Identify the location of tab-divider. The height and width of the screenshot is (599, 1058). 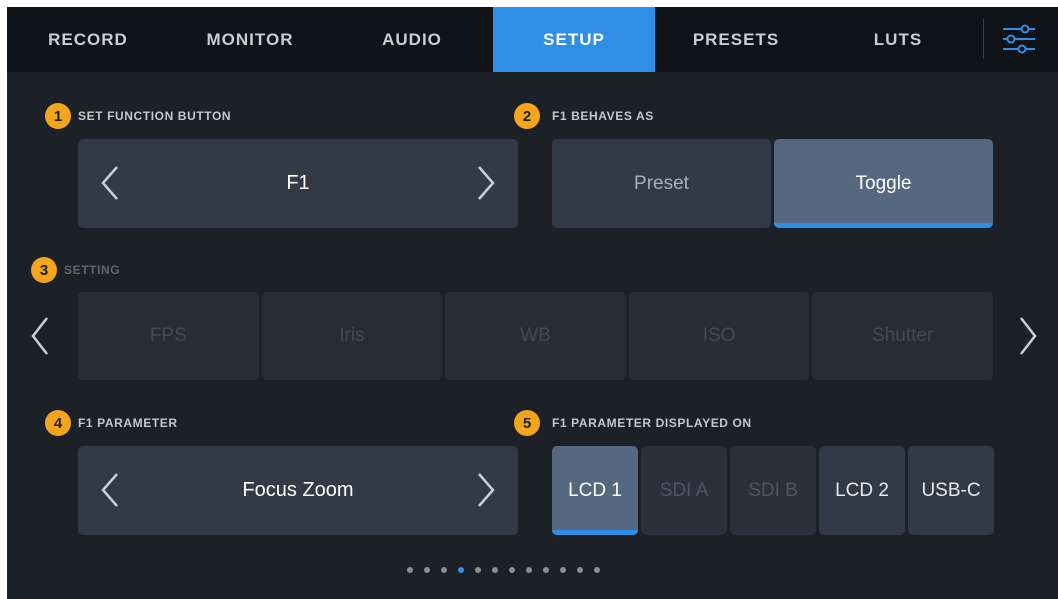
(983, 39).